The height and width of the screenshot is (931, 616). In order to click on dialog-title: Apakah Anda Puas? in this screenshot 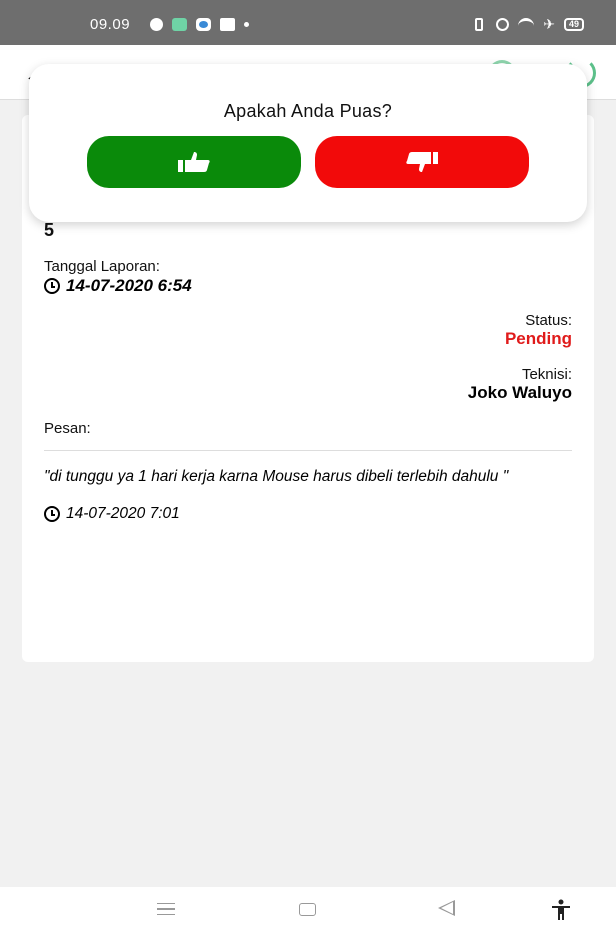, I will do `click(308, 111)`.